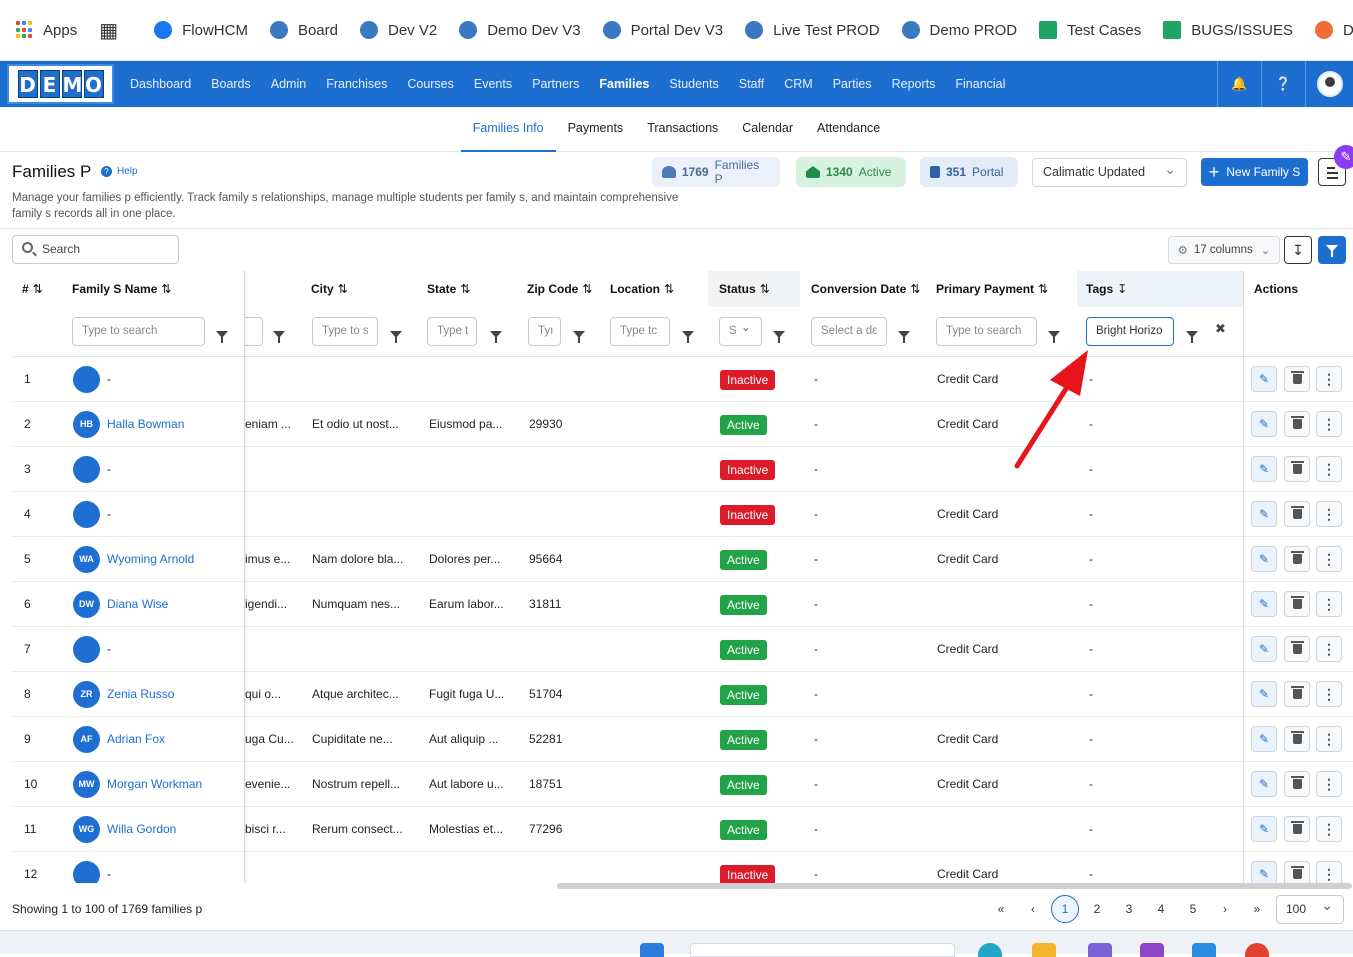  What do you see at coordinates (559, 289) in the screenshot?
I see `col-header-zip: Zip Code ⇅` at bounding box center [559, 289].